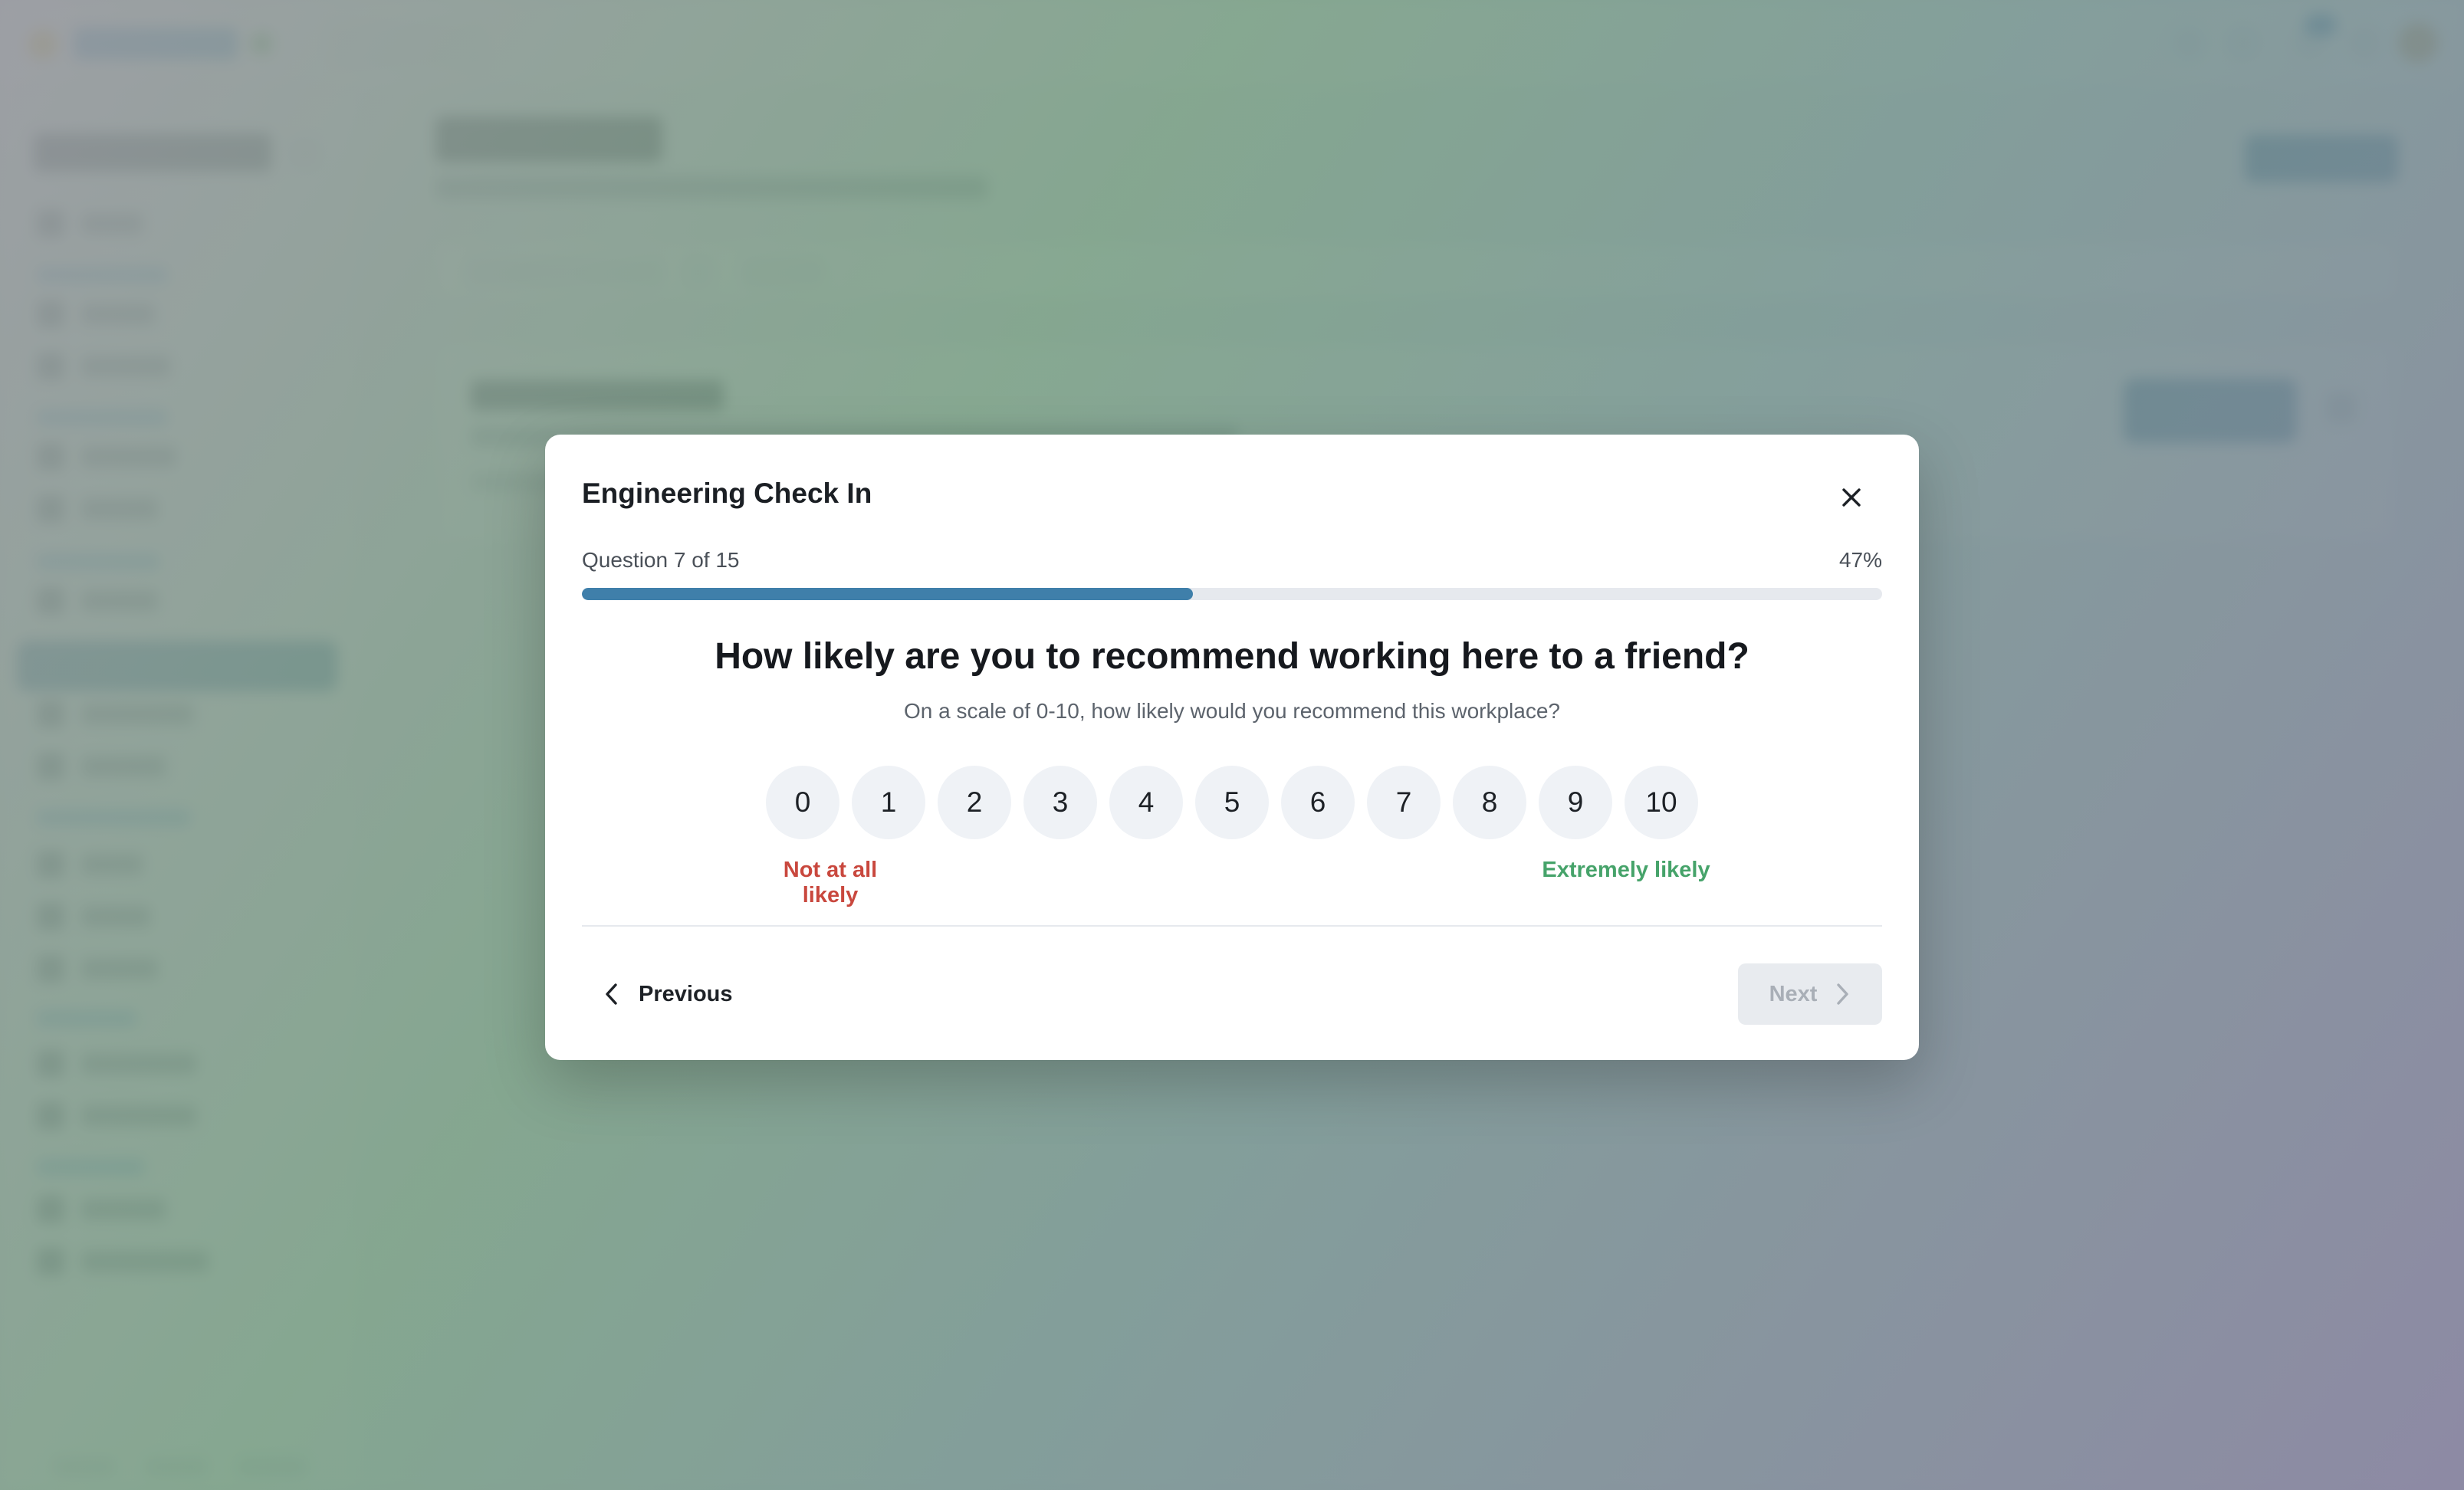  What do you see at coordinates (1232, 926) in the screenshot?
I see `divider` at bounding box center [1232, 926].